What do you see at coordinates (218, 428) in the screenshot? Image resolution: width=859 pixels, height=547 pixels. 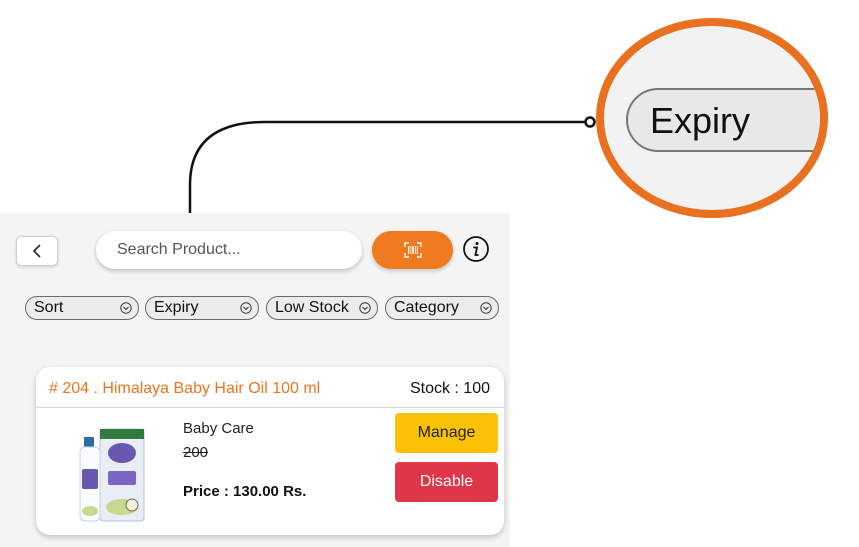 I see `product-category: Baby Care` at bounding box center [218, 428].